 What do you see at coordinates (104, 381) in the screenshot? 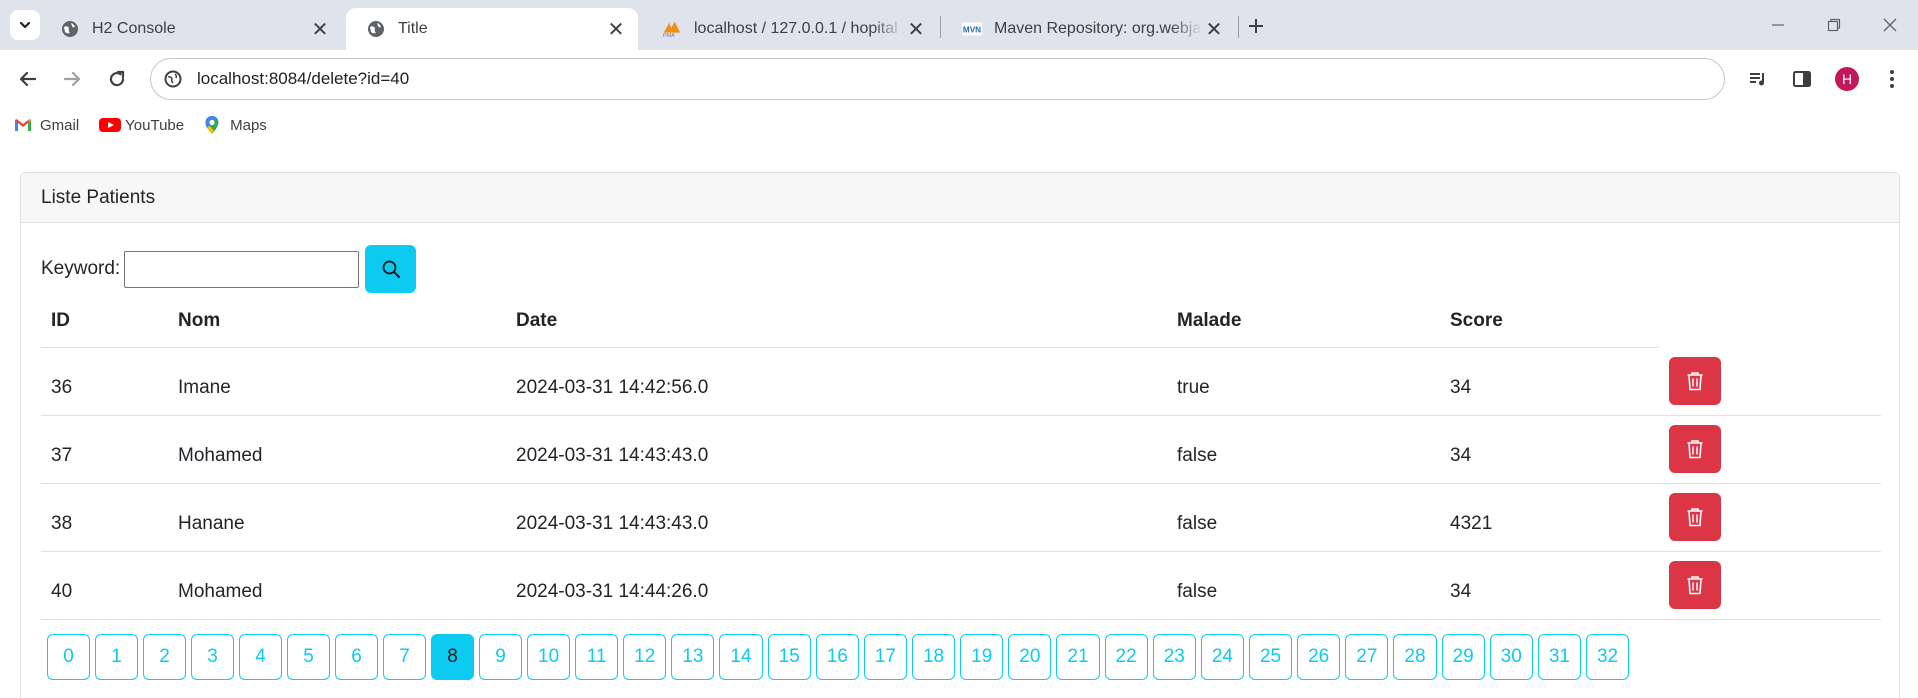
I see `cell-id: 36` at bounding box center [104, 381].